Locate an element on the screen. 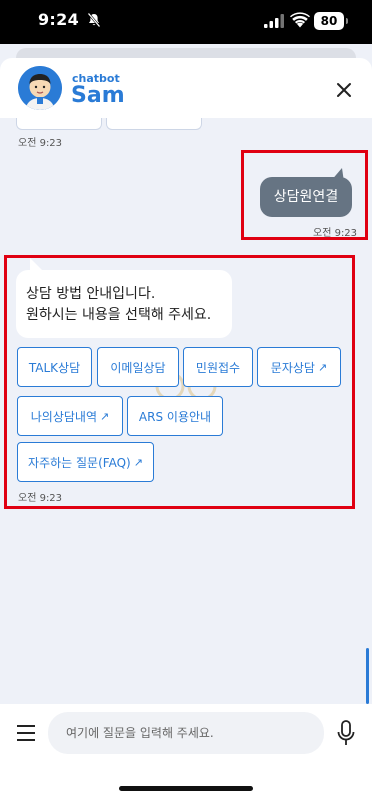 This screenshot has height=800, width=372. bot-message-line: 상담 방법 안내입니다. is located at coordinates (91, 294).